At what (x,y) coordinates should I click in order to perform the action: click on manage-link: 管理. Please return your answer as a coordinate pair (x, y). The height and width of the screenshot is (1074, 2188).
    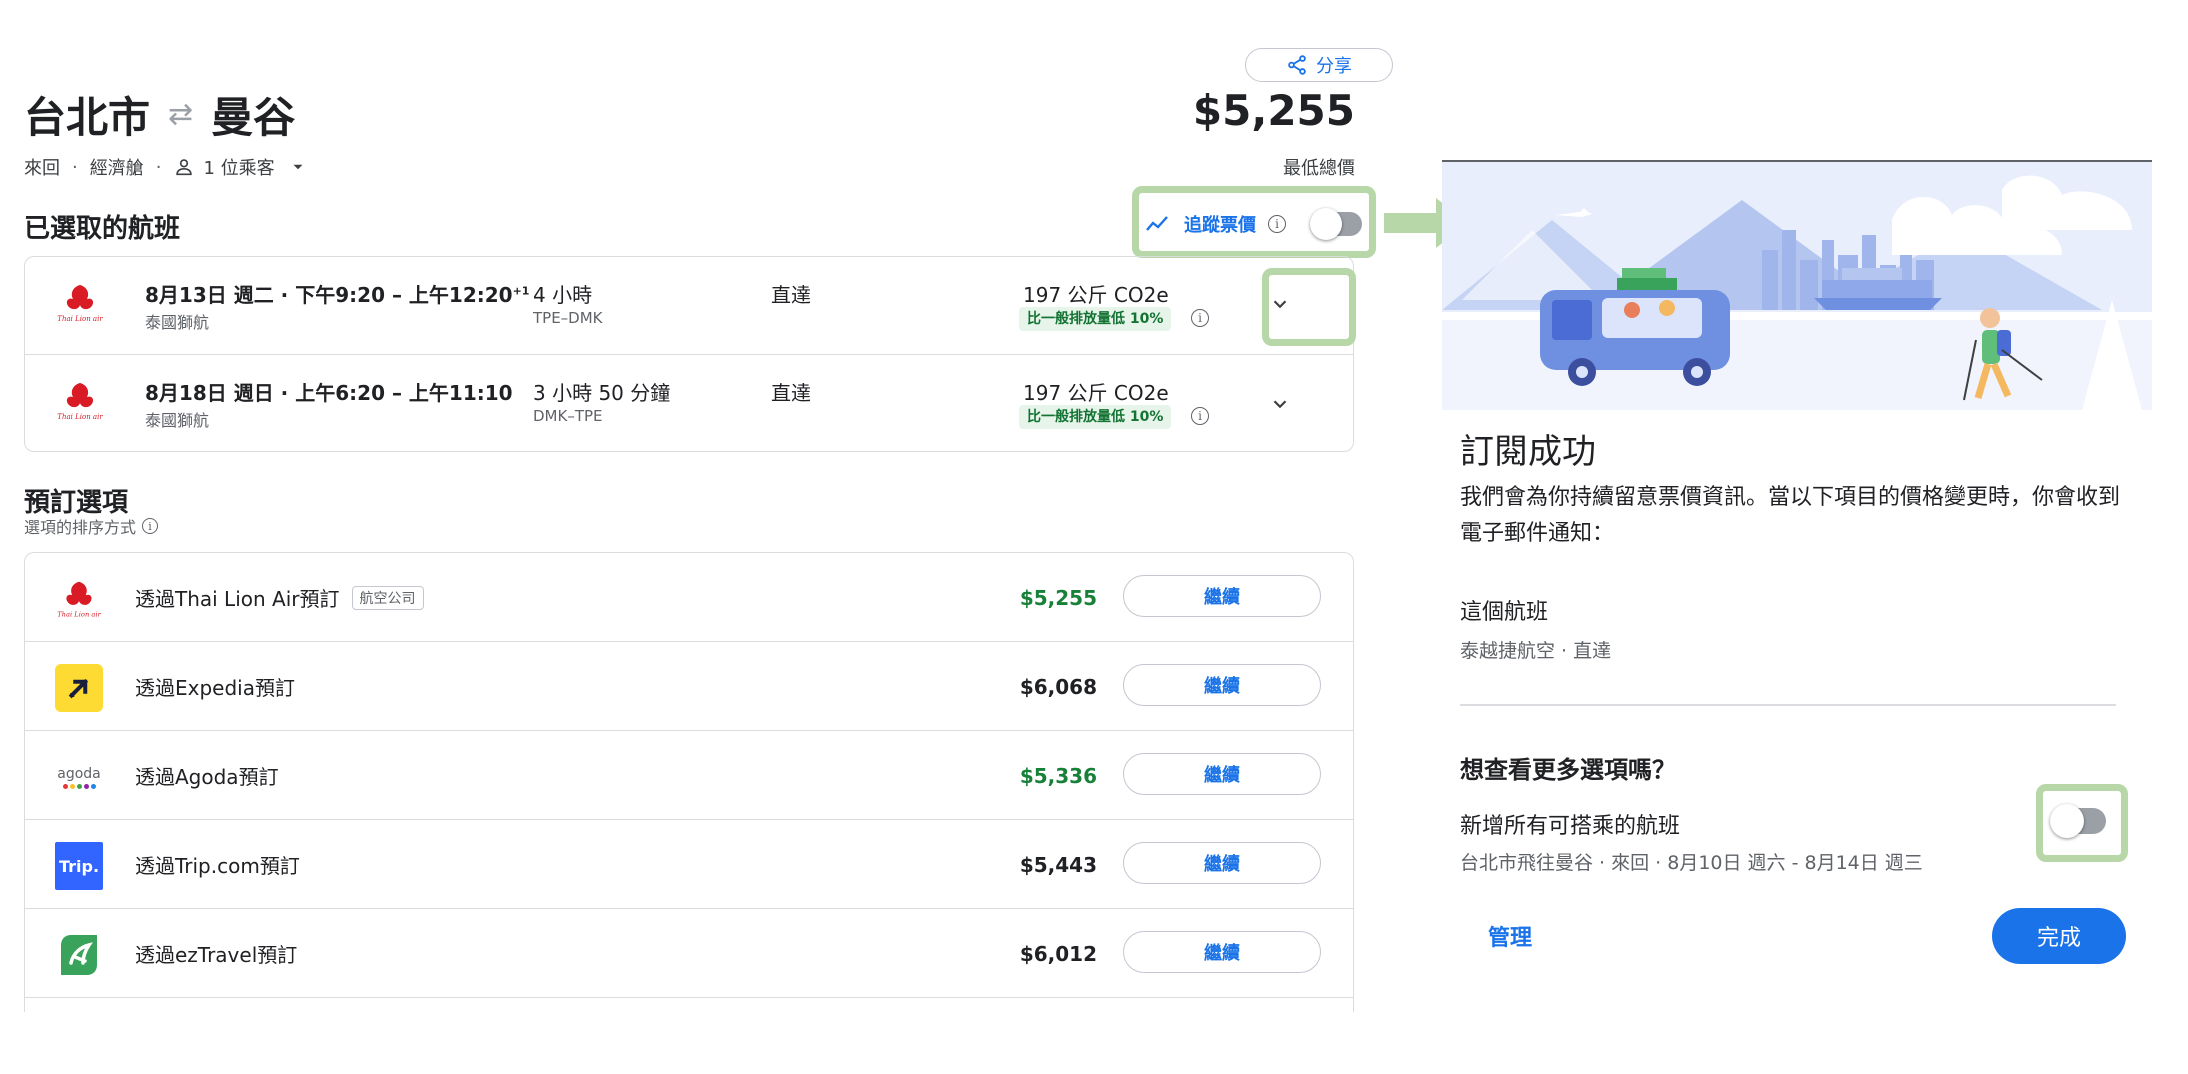
    Looking at the image, I should click on (1510, 936).